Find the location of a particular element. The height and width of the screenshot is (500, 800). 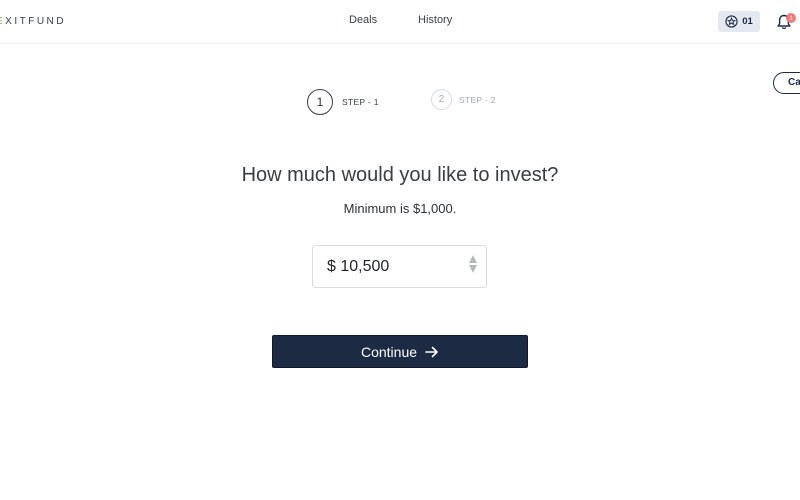

amount-field is located at coordinates (399, 266).